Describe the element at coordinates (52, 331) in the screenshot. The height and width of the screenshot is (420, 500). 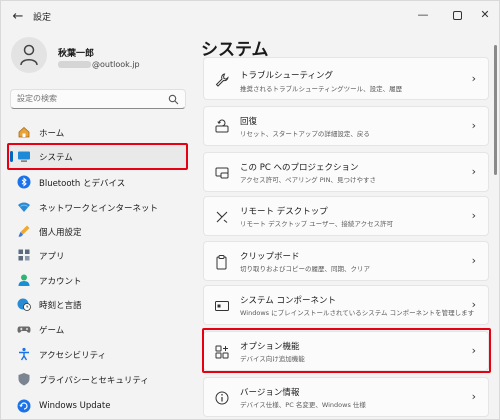
I see `sidebar-item-label: ゲーム` at that location.